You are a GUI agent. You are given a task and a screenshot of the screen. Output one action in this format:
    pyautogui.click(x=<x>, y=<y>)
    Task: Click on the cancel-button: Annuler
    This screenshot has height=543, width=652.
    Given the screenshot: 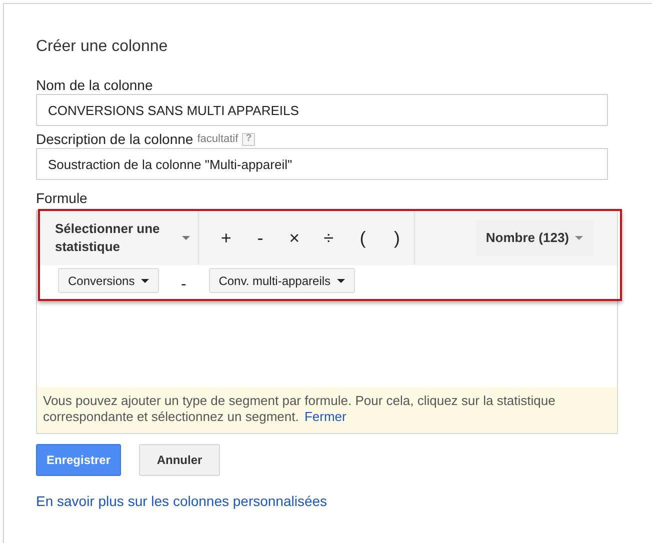 What is the action you would take?
    pyautogui.click(x=179, y=460)
    